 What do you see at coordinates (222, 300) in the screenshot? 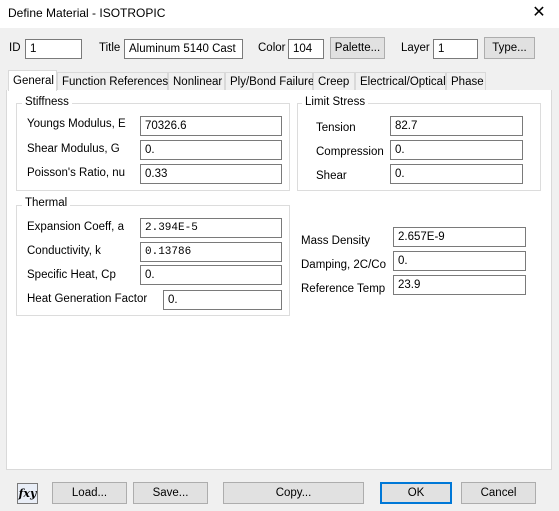
I see `heat-generation-input` at bounding box center [222, 300].